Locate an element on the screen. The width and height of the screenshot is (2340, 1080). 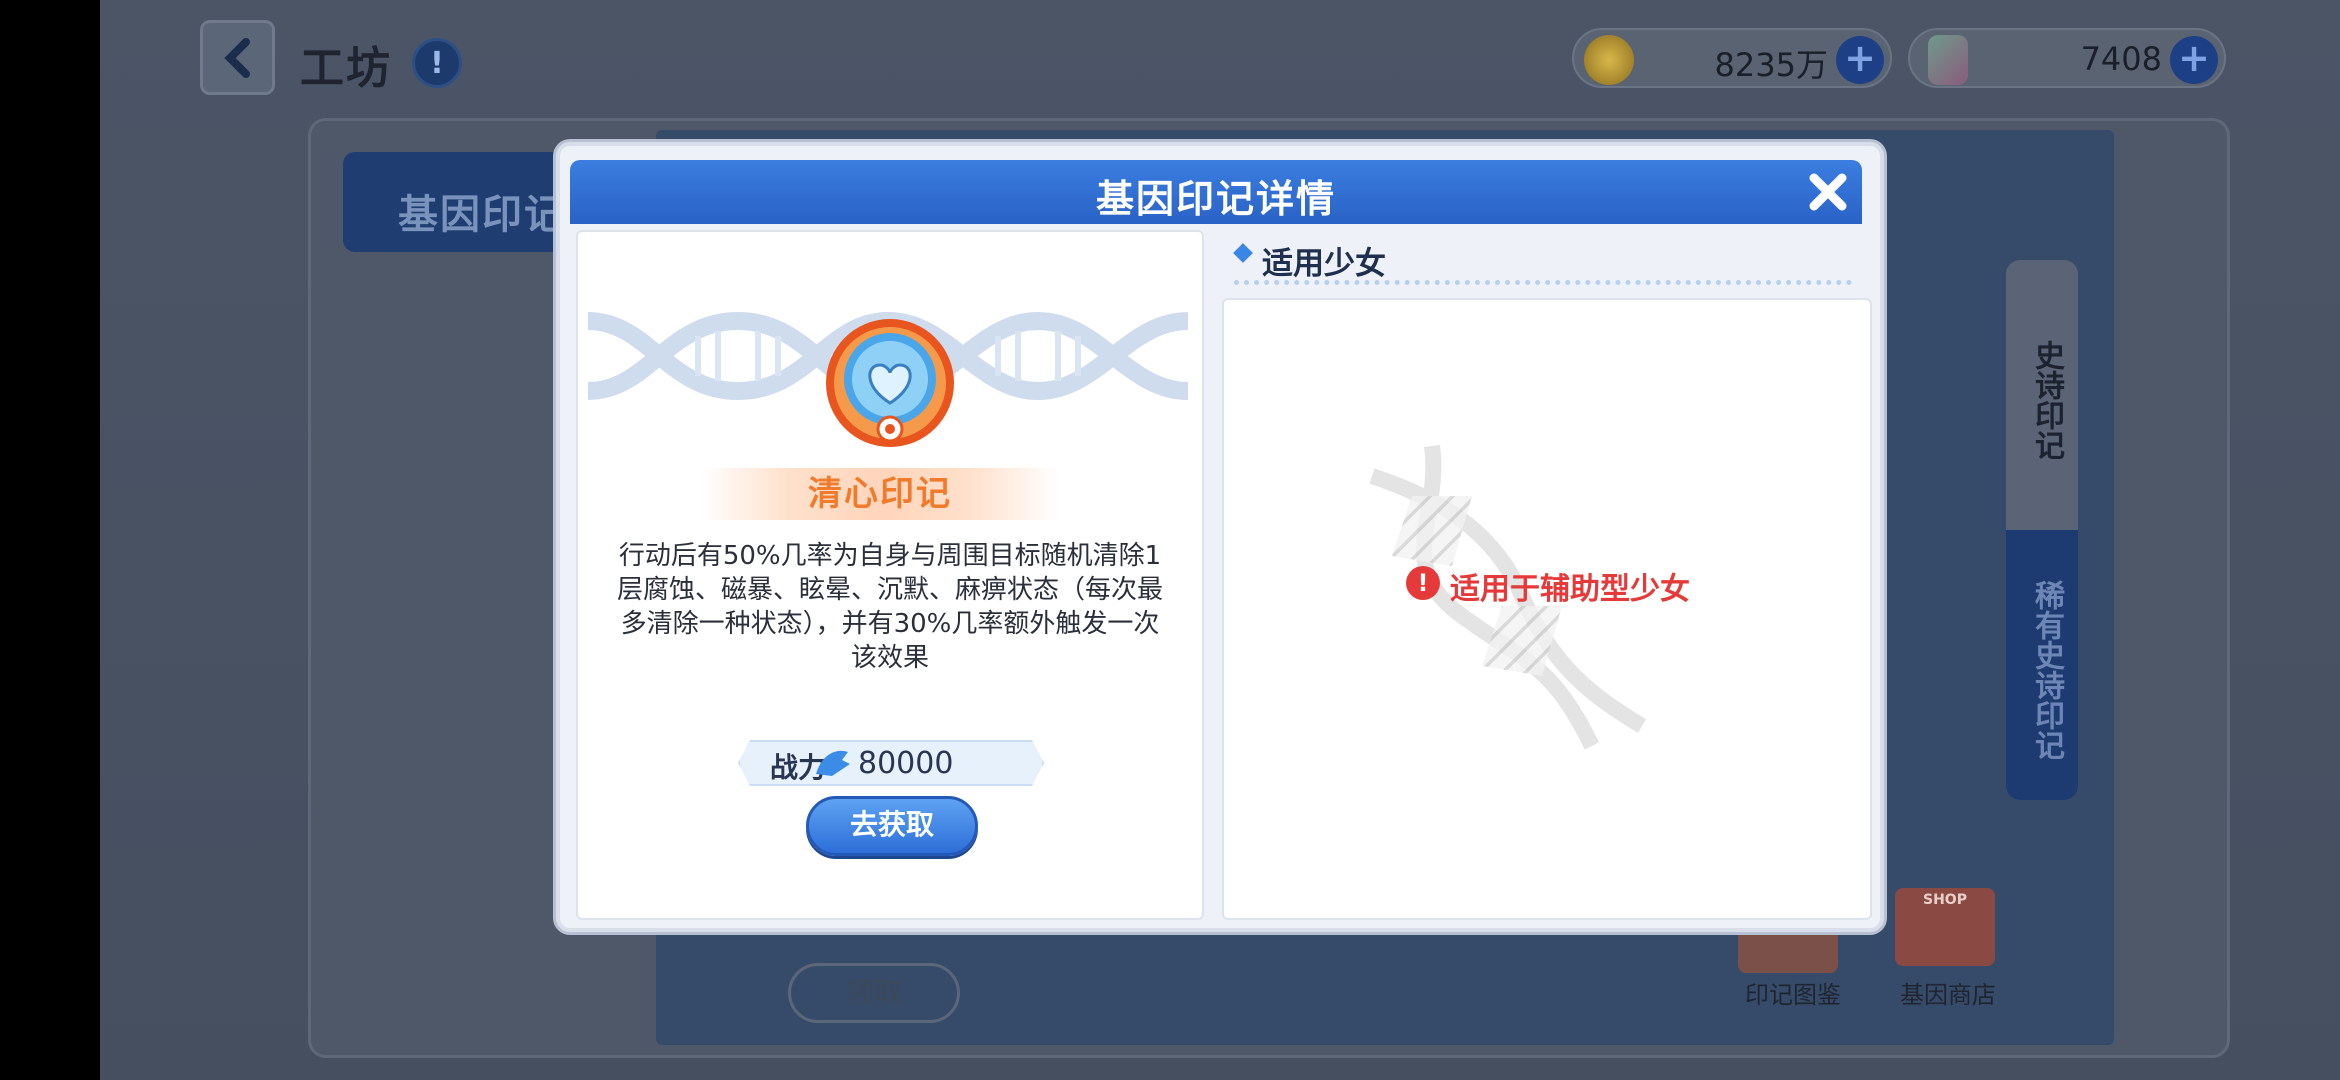
power-value: 80000 is located at coordinates (906, 763).